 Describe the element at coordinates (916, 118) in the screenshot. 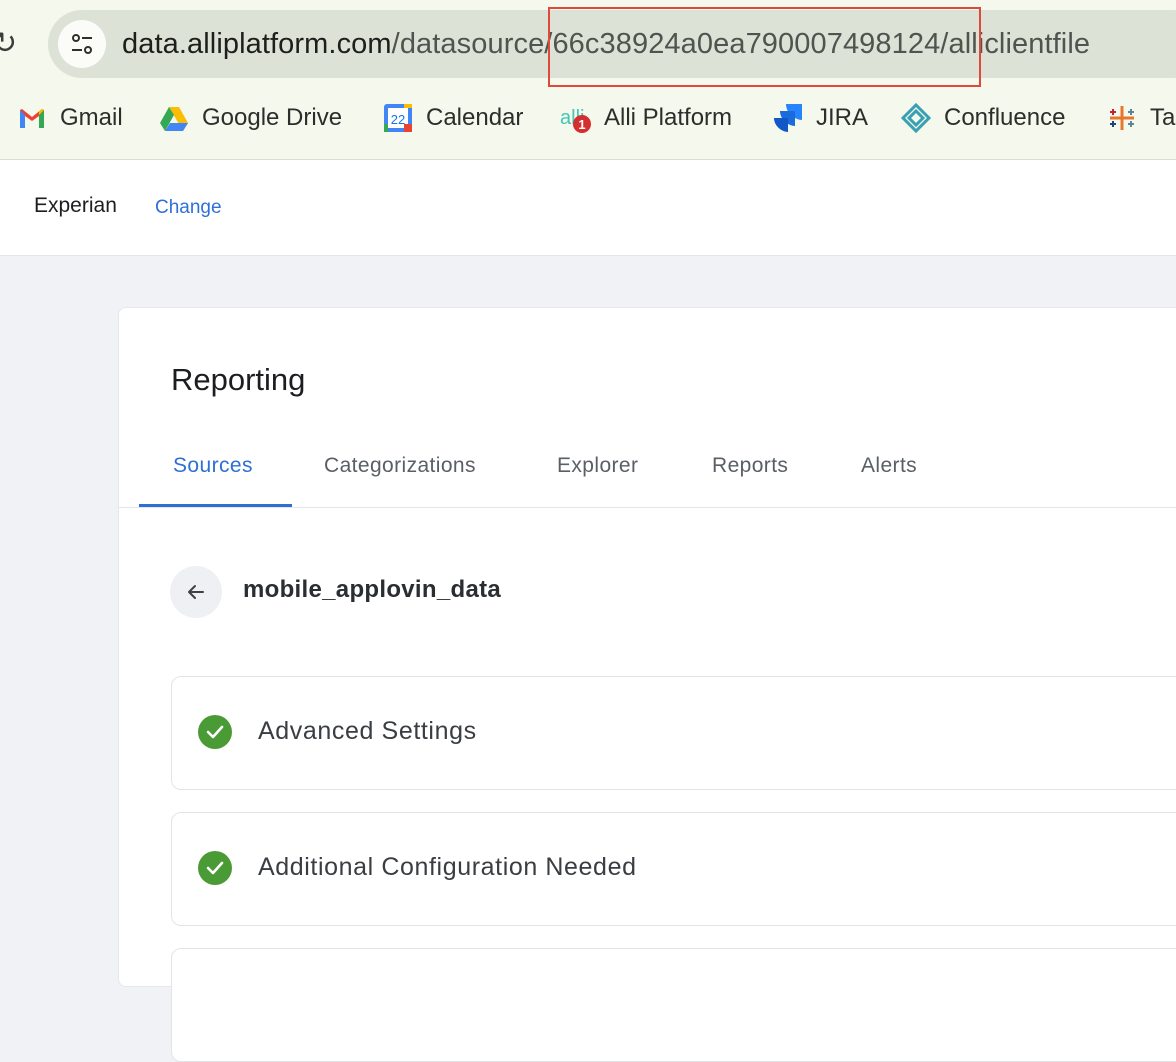

I see `confluence-icon` at that location.